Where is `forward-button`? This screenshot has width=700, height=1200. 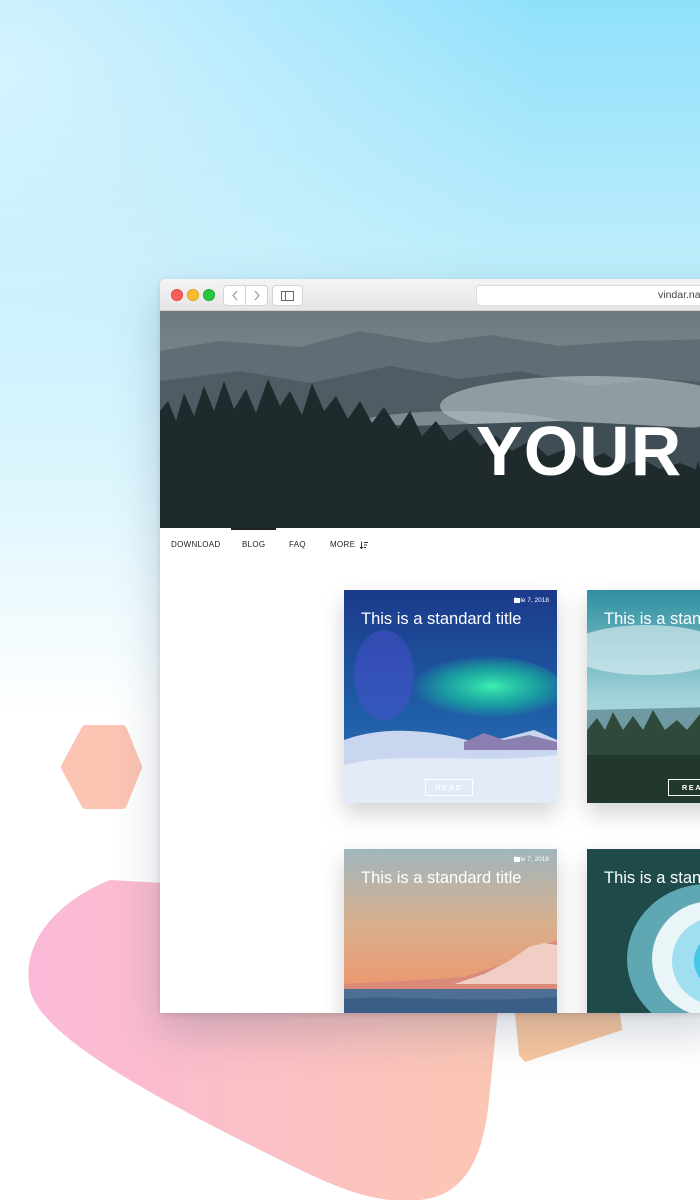
forward-button is located at coordinates (256, 295).